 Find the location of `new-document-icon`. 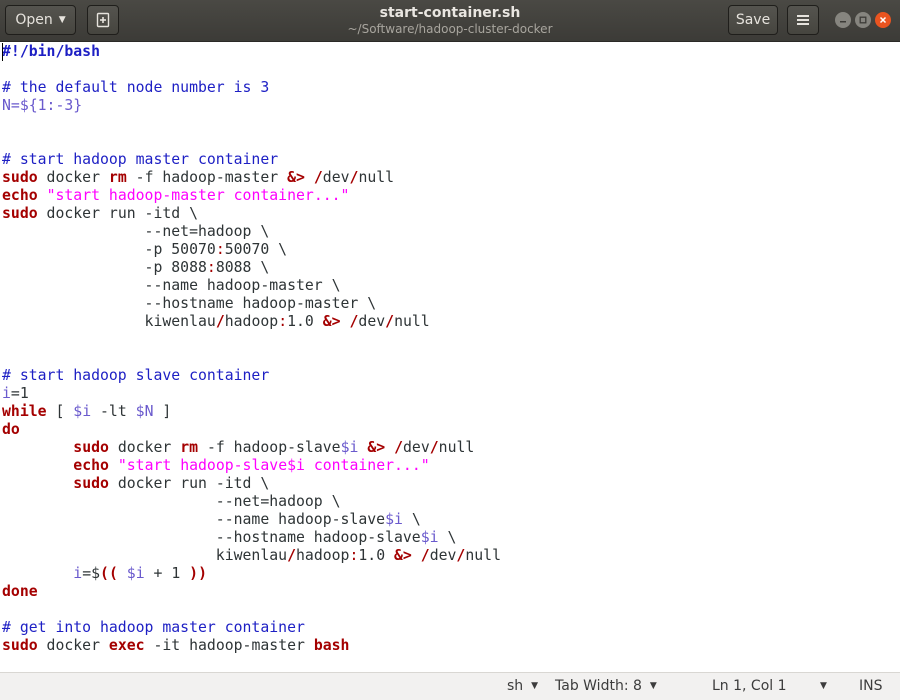

new-document-icon is located at coordinates (103, 20).